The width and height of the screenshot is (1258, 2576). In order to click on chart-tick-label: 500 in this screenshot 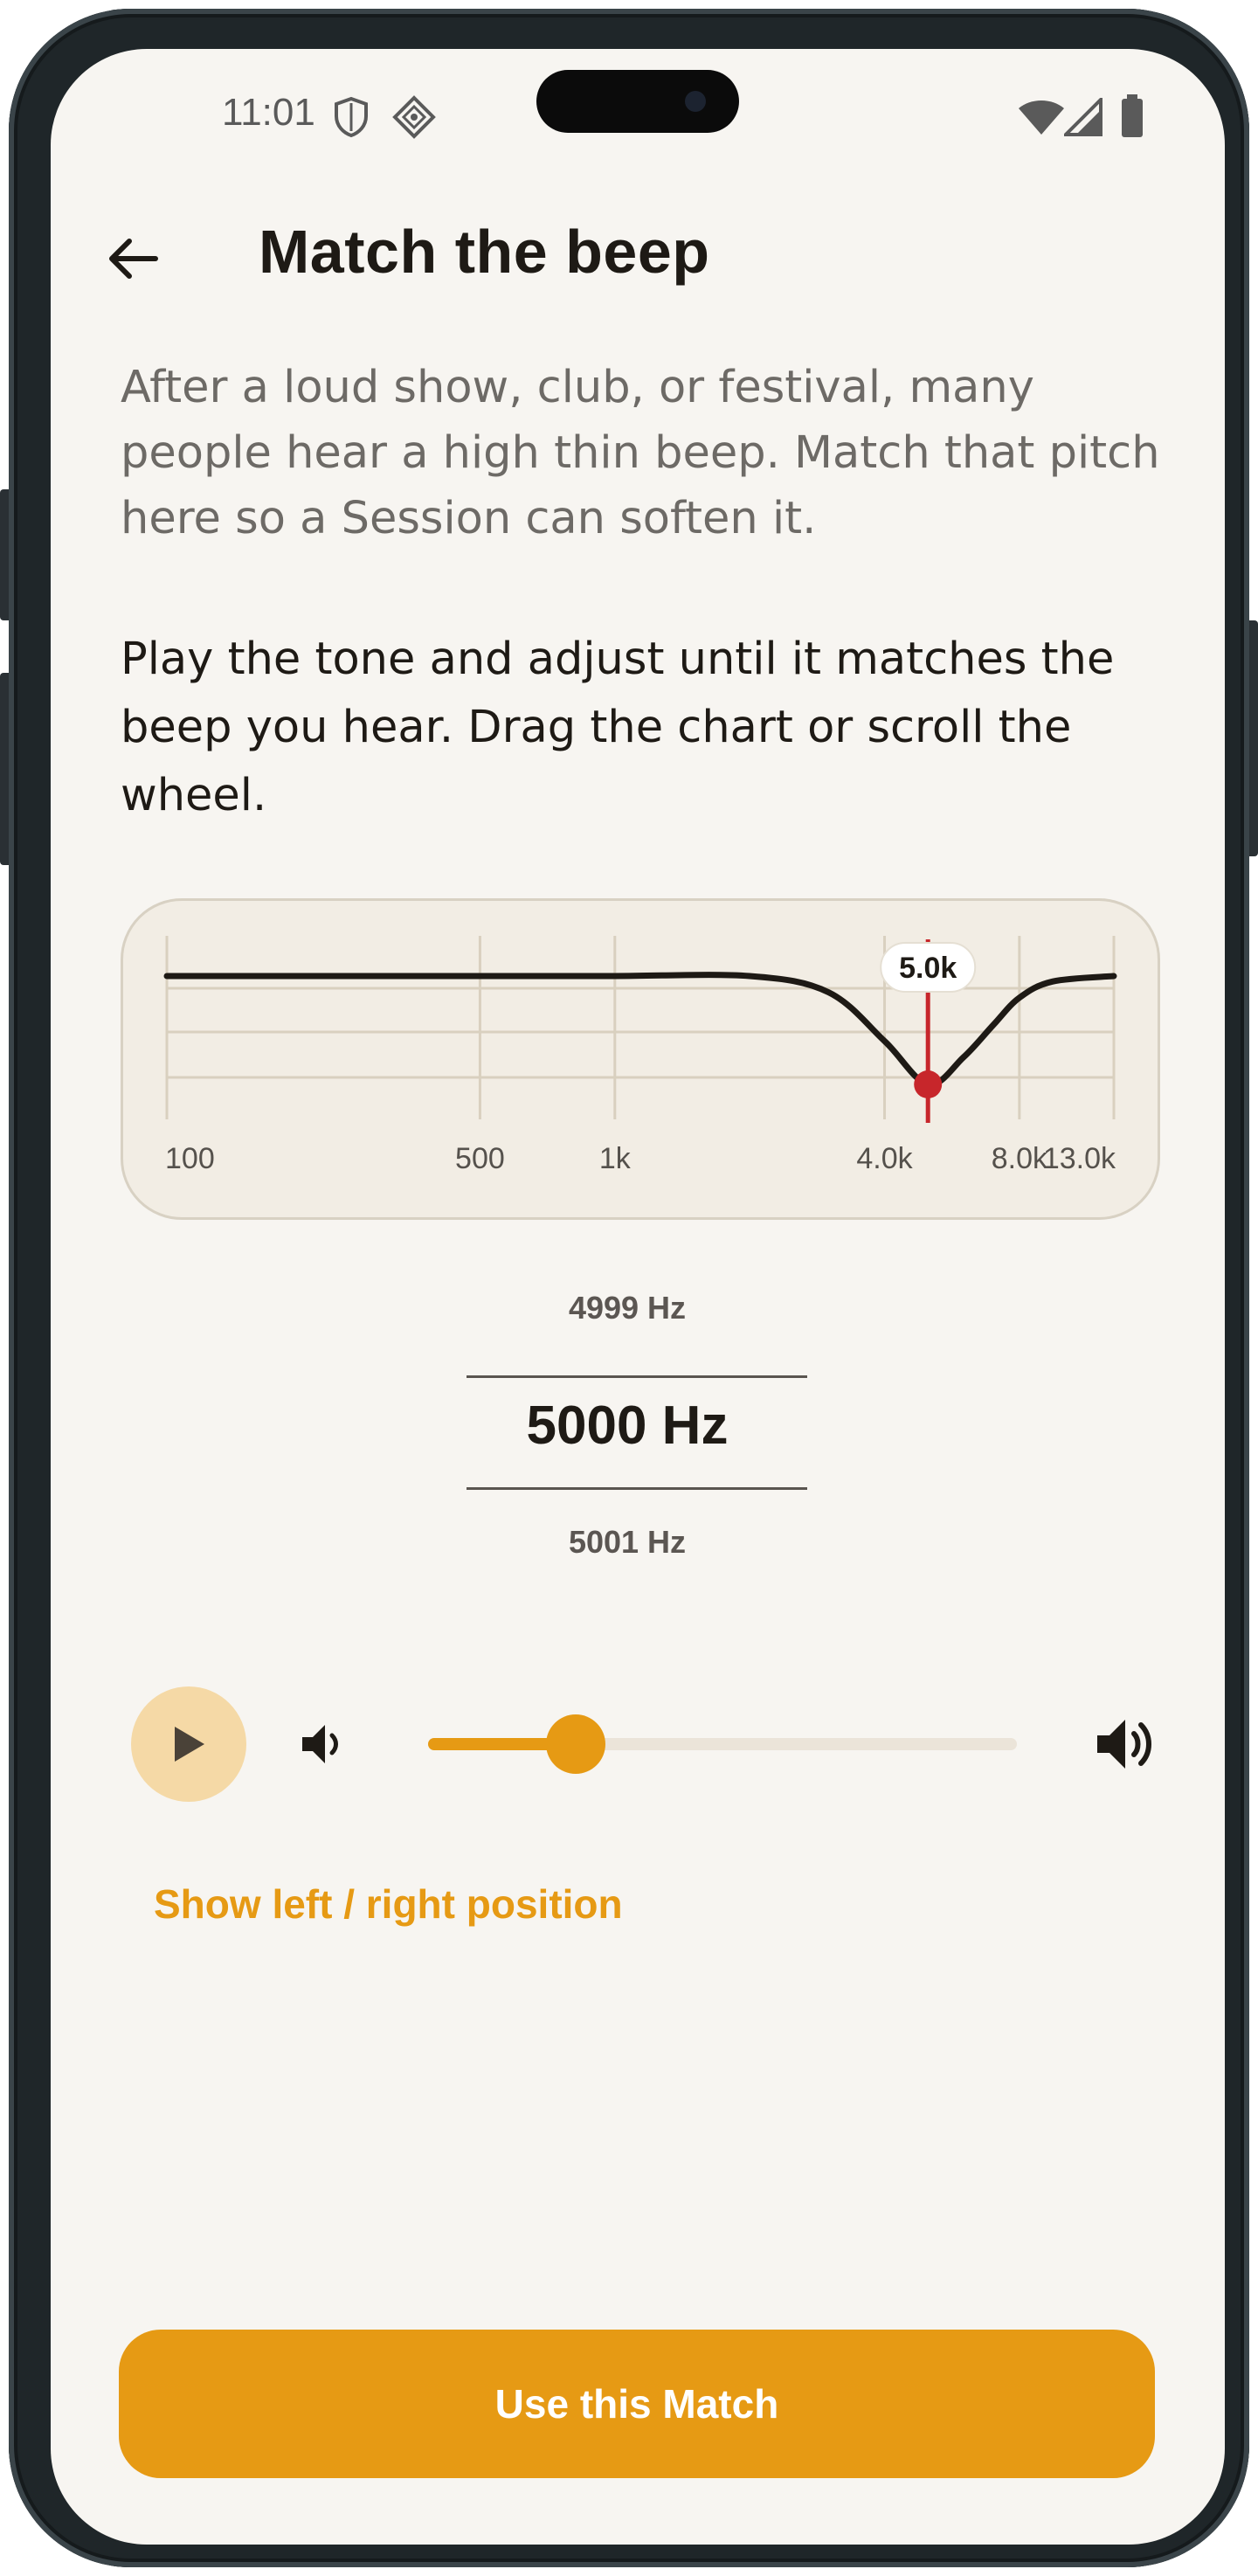, I will do `click(480, 1158)`.